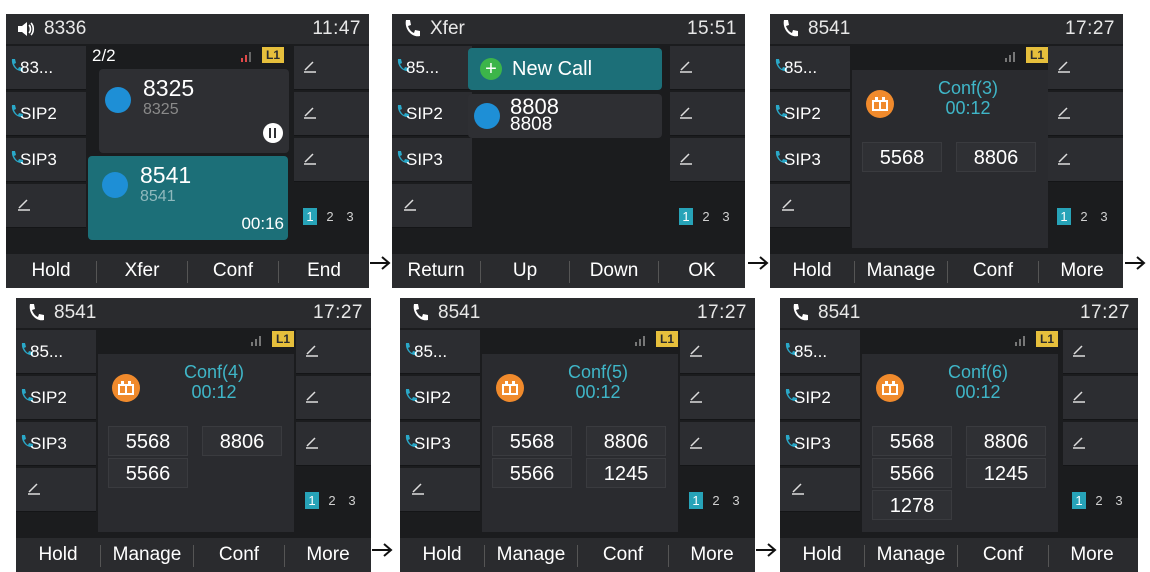 This screenshot has height=572, width=1150. Describe the element at coordinates (580, 443) in the screenshot. I see `conference-panel: Conf(5) 00:12 5568 8806 5566 1245` at that location.